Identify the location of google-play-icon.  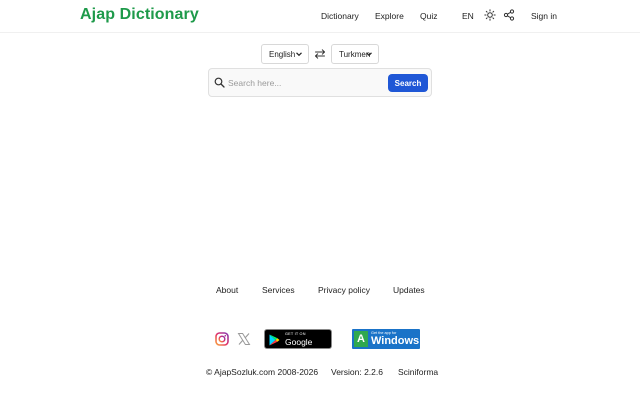
(274, 340).